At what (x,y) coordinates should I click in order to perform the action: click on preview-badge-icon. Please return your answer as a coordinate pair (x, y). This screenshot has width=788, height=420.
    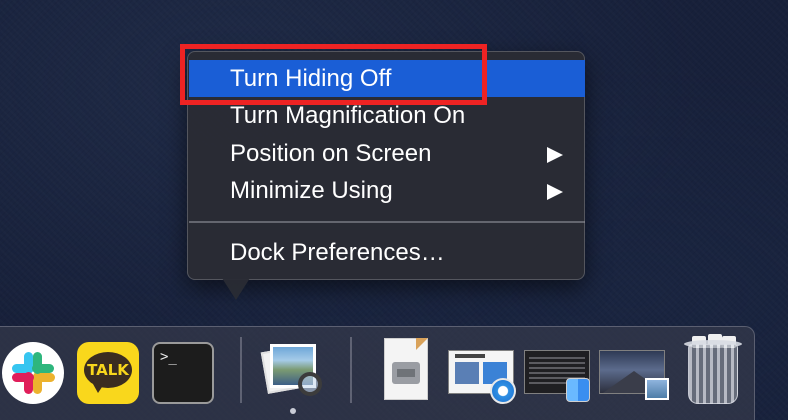
    Looking at the image, I should click on (657, 389).